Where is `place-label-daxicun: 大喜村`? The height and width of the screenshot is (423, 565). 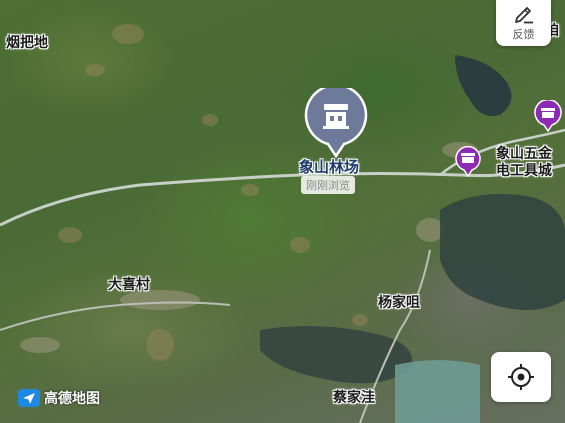 place-label-daxicun: 大喜村 is located at coordinates (129, 284).